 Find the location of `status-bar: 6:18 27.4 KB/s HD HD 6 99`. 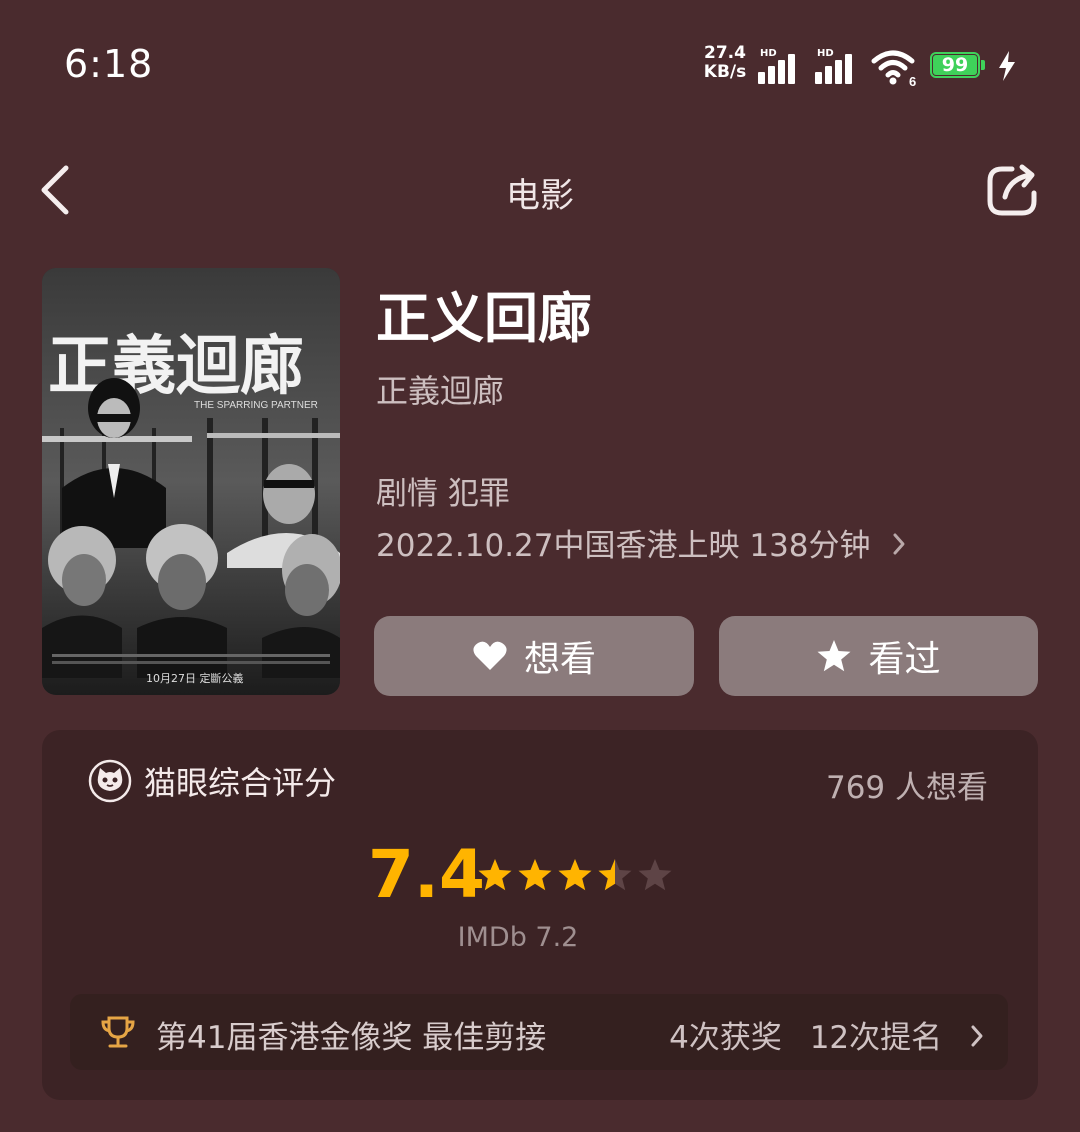

status-bar: 6:18 27.4 KB/s HD HD 6 99 is located at coordinates (540, 65).